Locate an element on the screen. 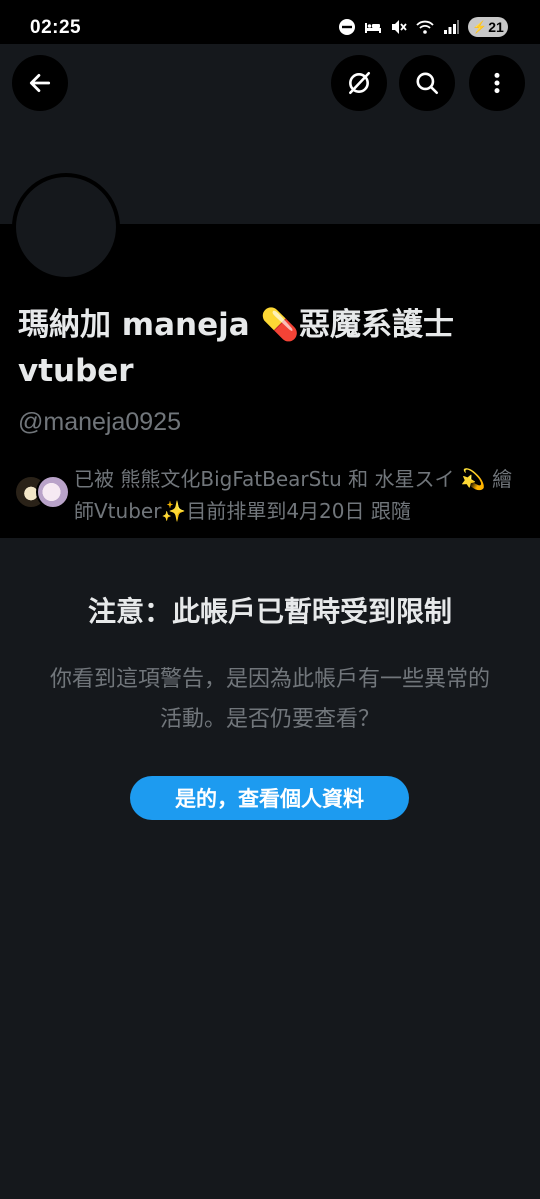 The image size is (540, 1199). user-handle: @maneja0925 is located at coordinates (99, 422).